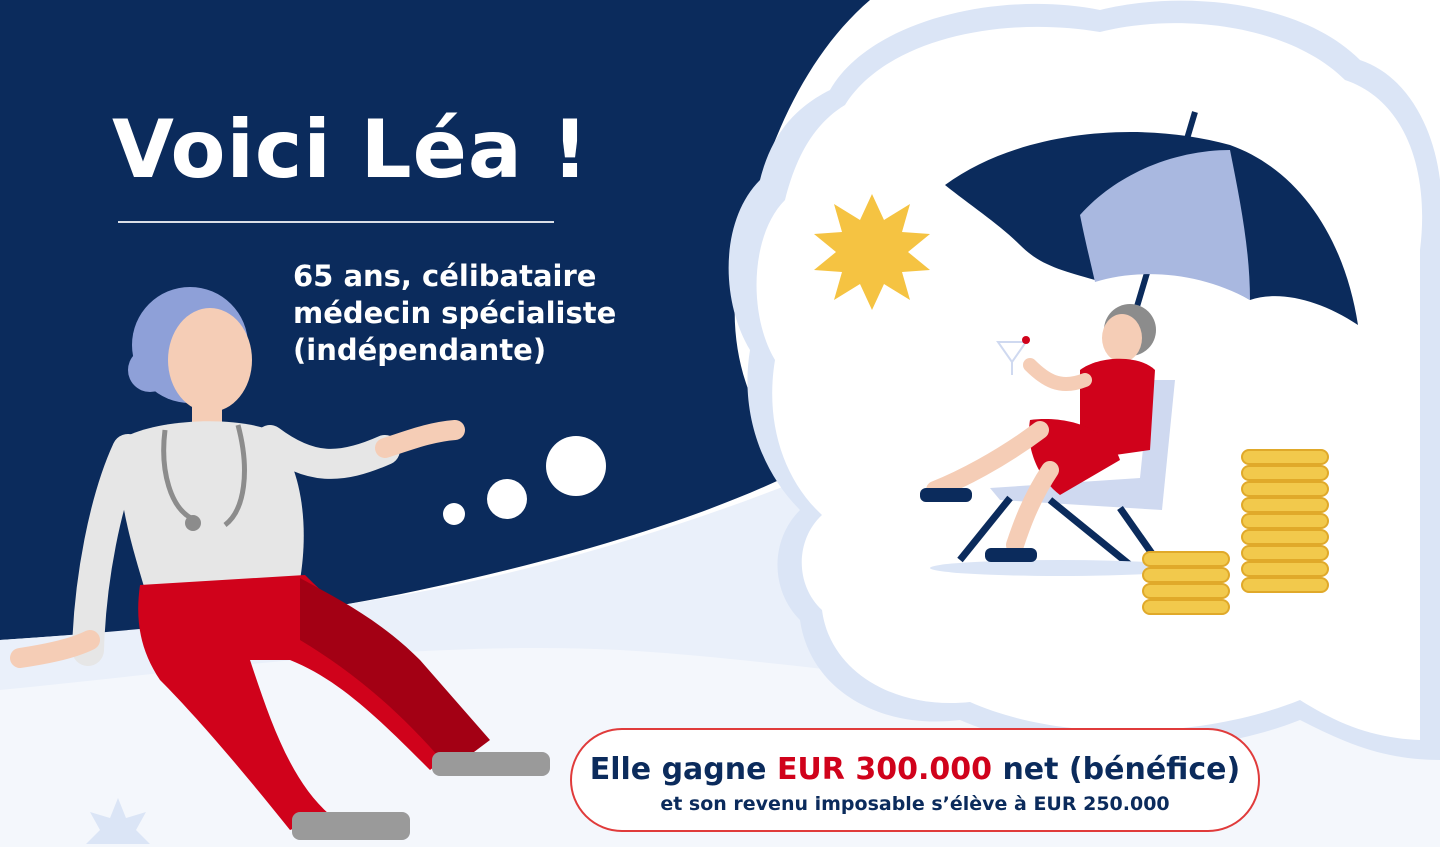 Image resolution: width=1440 pixels, height=847 pixels. What do you see at coordinates (336, 222) in the screenshot?
I see `title-divider` at bounding box center [336, 222].